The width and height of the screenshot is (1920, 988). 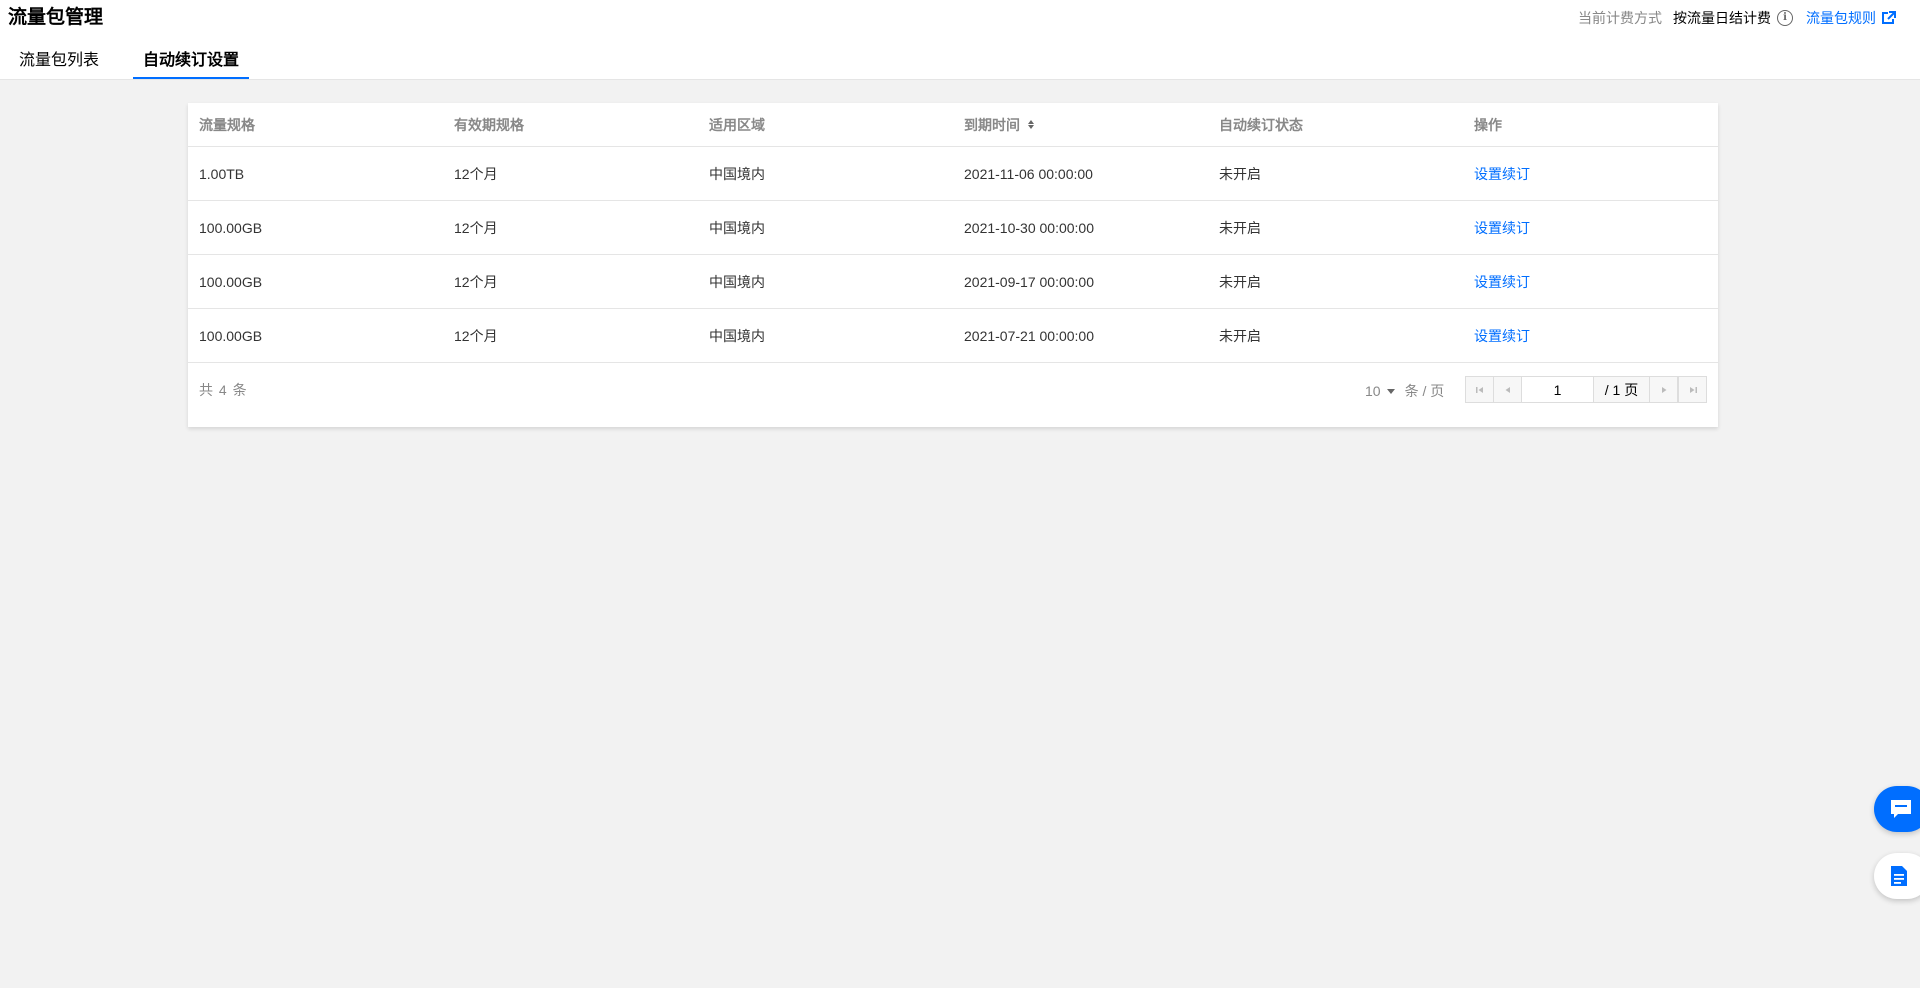 I want to click on document-button, so click(x=1897, y=876).